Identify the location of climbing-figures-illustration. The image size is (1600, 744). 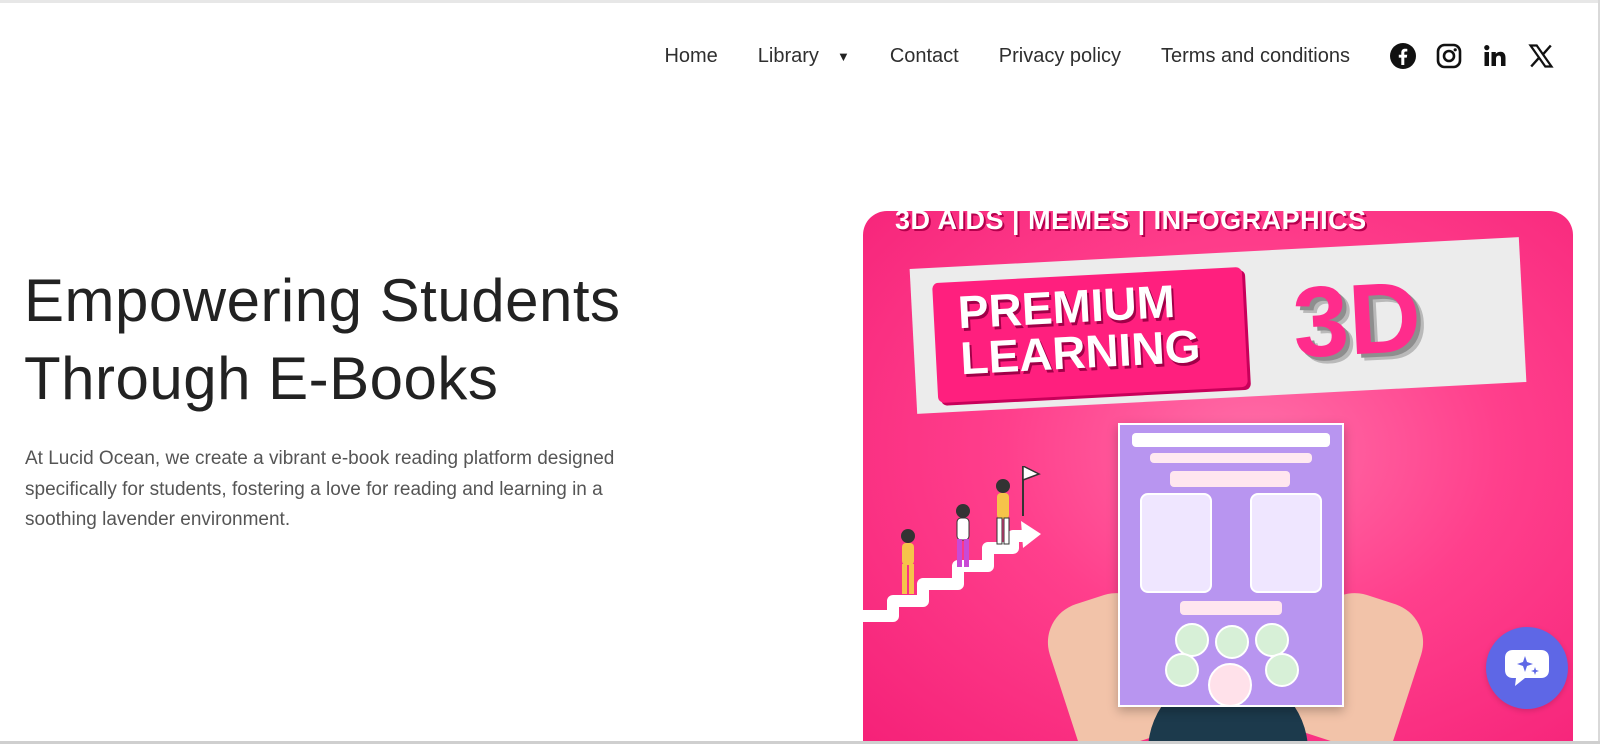
(952, 544).